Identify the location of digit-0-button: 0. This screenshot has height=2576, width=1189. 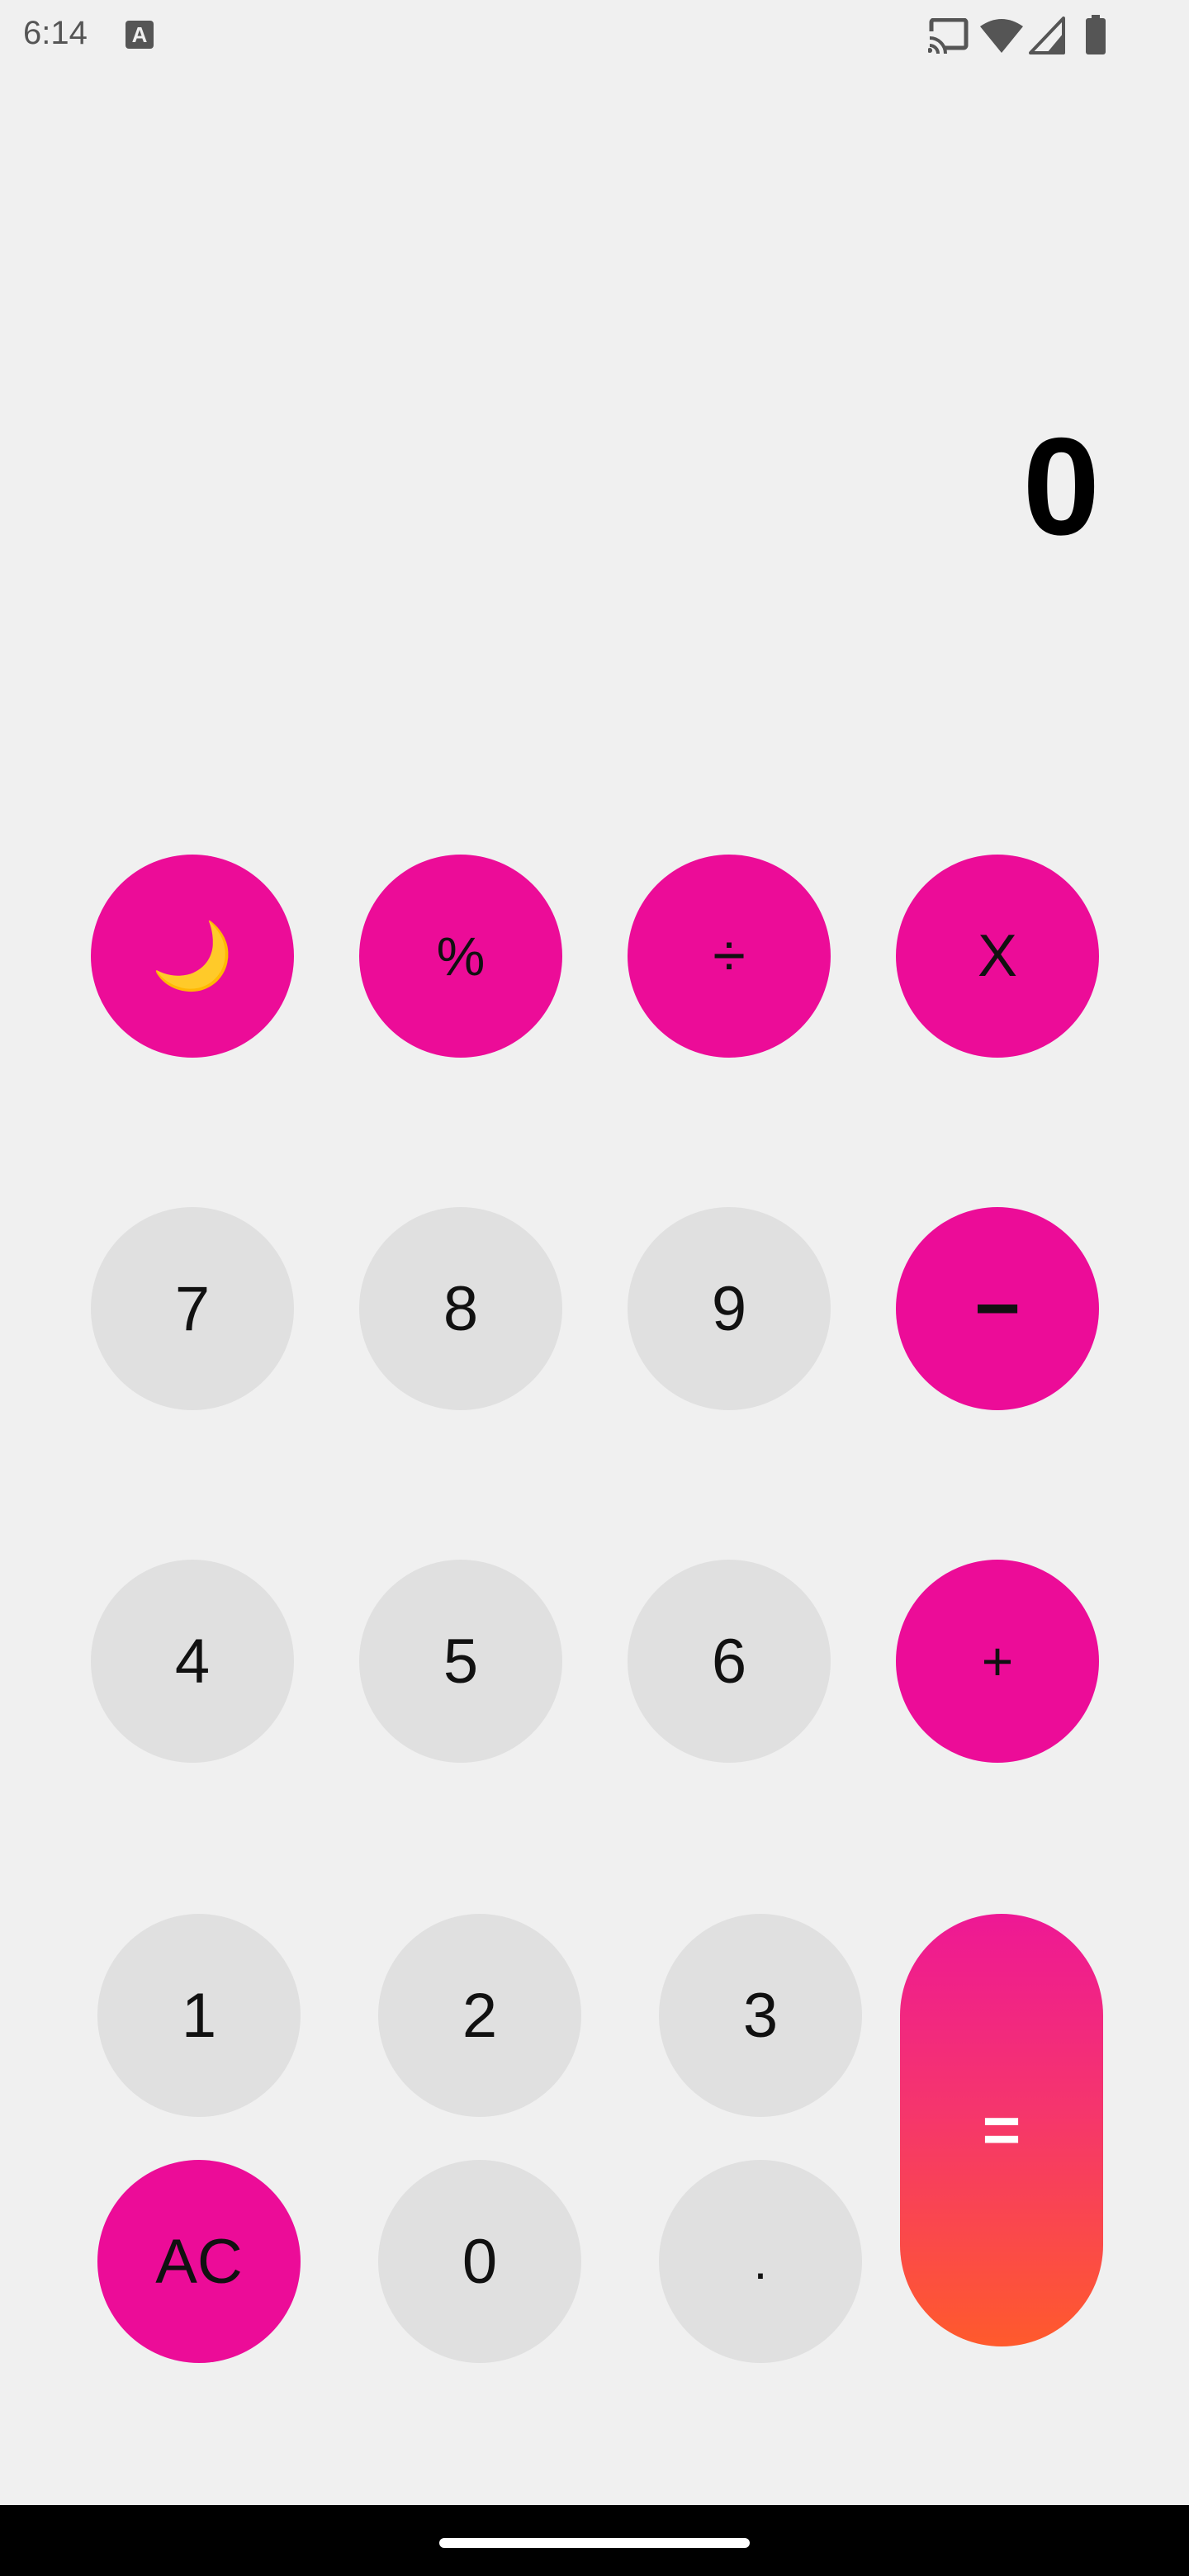
(479, 2261).